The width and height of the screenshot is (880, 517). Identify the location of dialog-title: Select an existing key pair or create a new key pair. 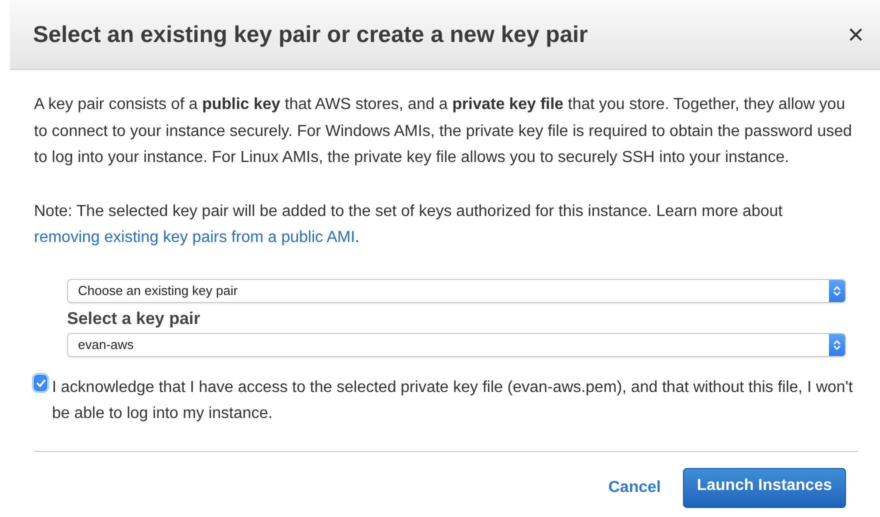
(310, 34).